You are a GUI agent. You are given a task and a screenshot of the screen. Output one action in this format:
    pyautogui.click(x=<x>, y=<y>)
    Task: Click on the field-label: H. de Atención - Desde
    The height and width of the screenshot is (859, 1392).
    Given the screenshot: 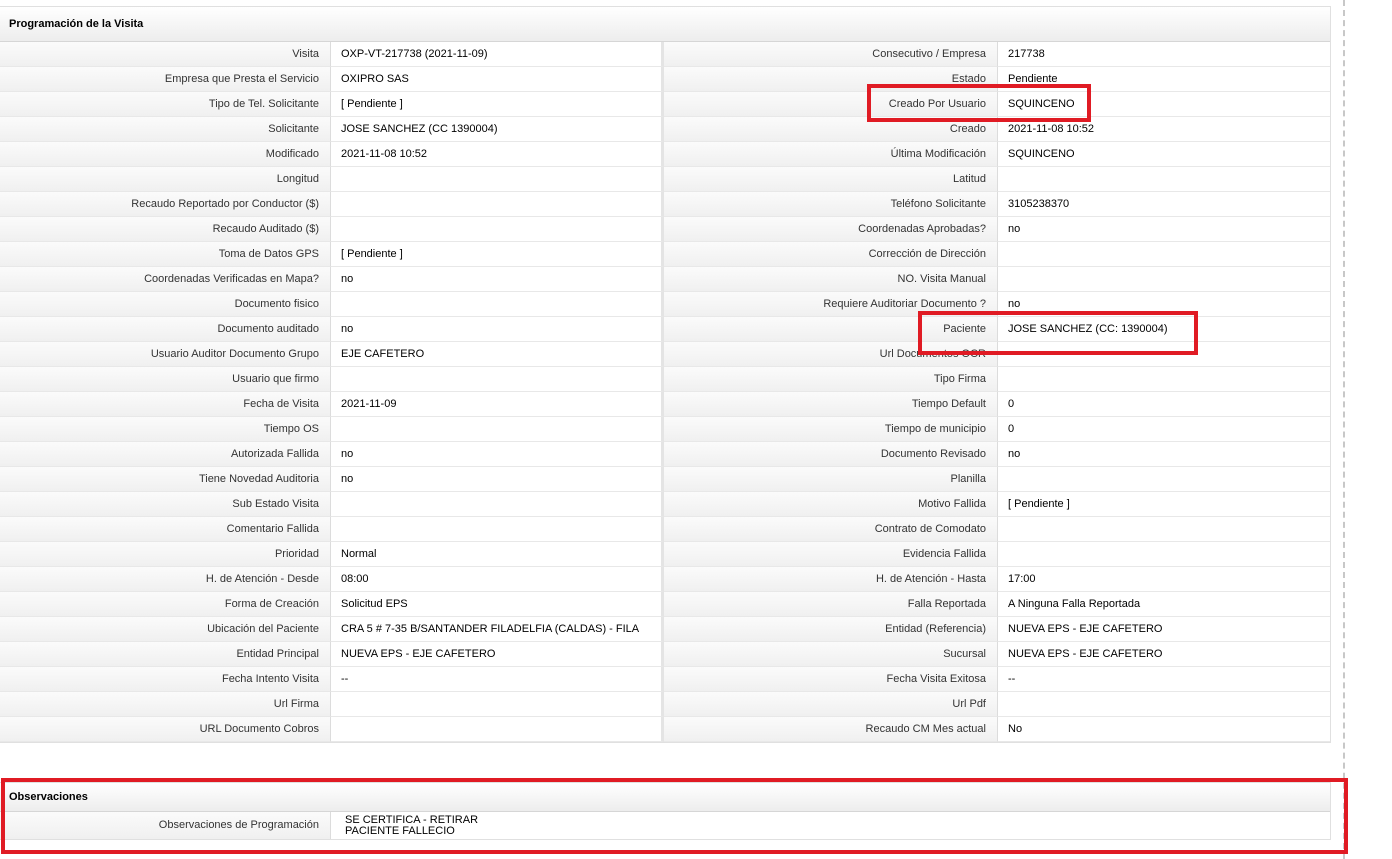 What is the action you would take?
    pyautogui.click(x=165, y=579)
    